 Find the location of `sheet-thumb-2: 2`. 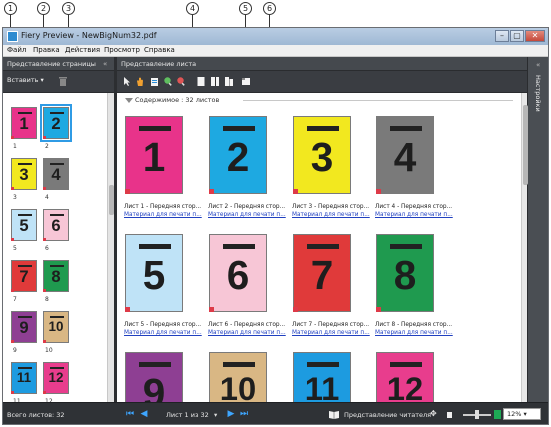

sheet-thumb-2: 2 is located at coordinates (238, 155).